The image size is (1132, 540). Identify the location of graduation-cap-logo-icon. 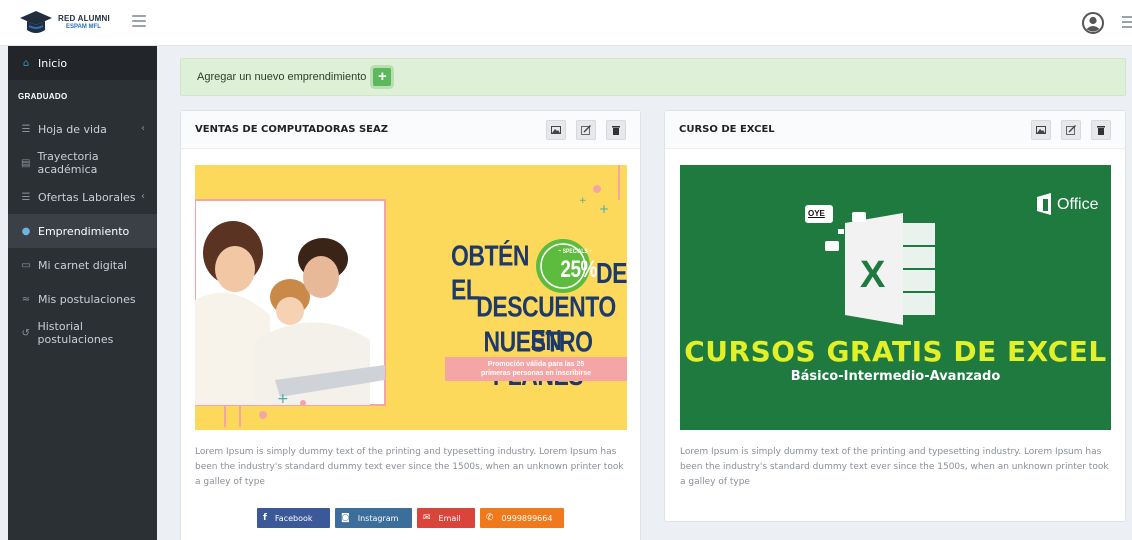
(36, 23).